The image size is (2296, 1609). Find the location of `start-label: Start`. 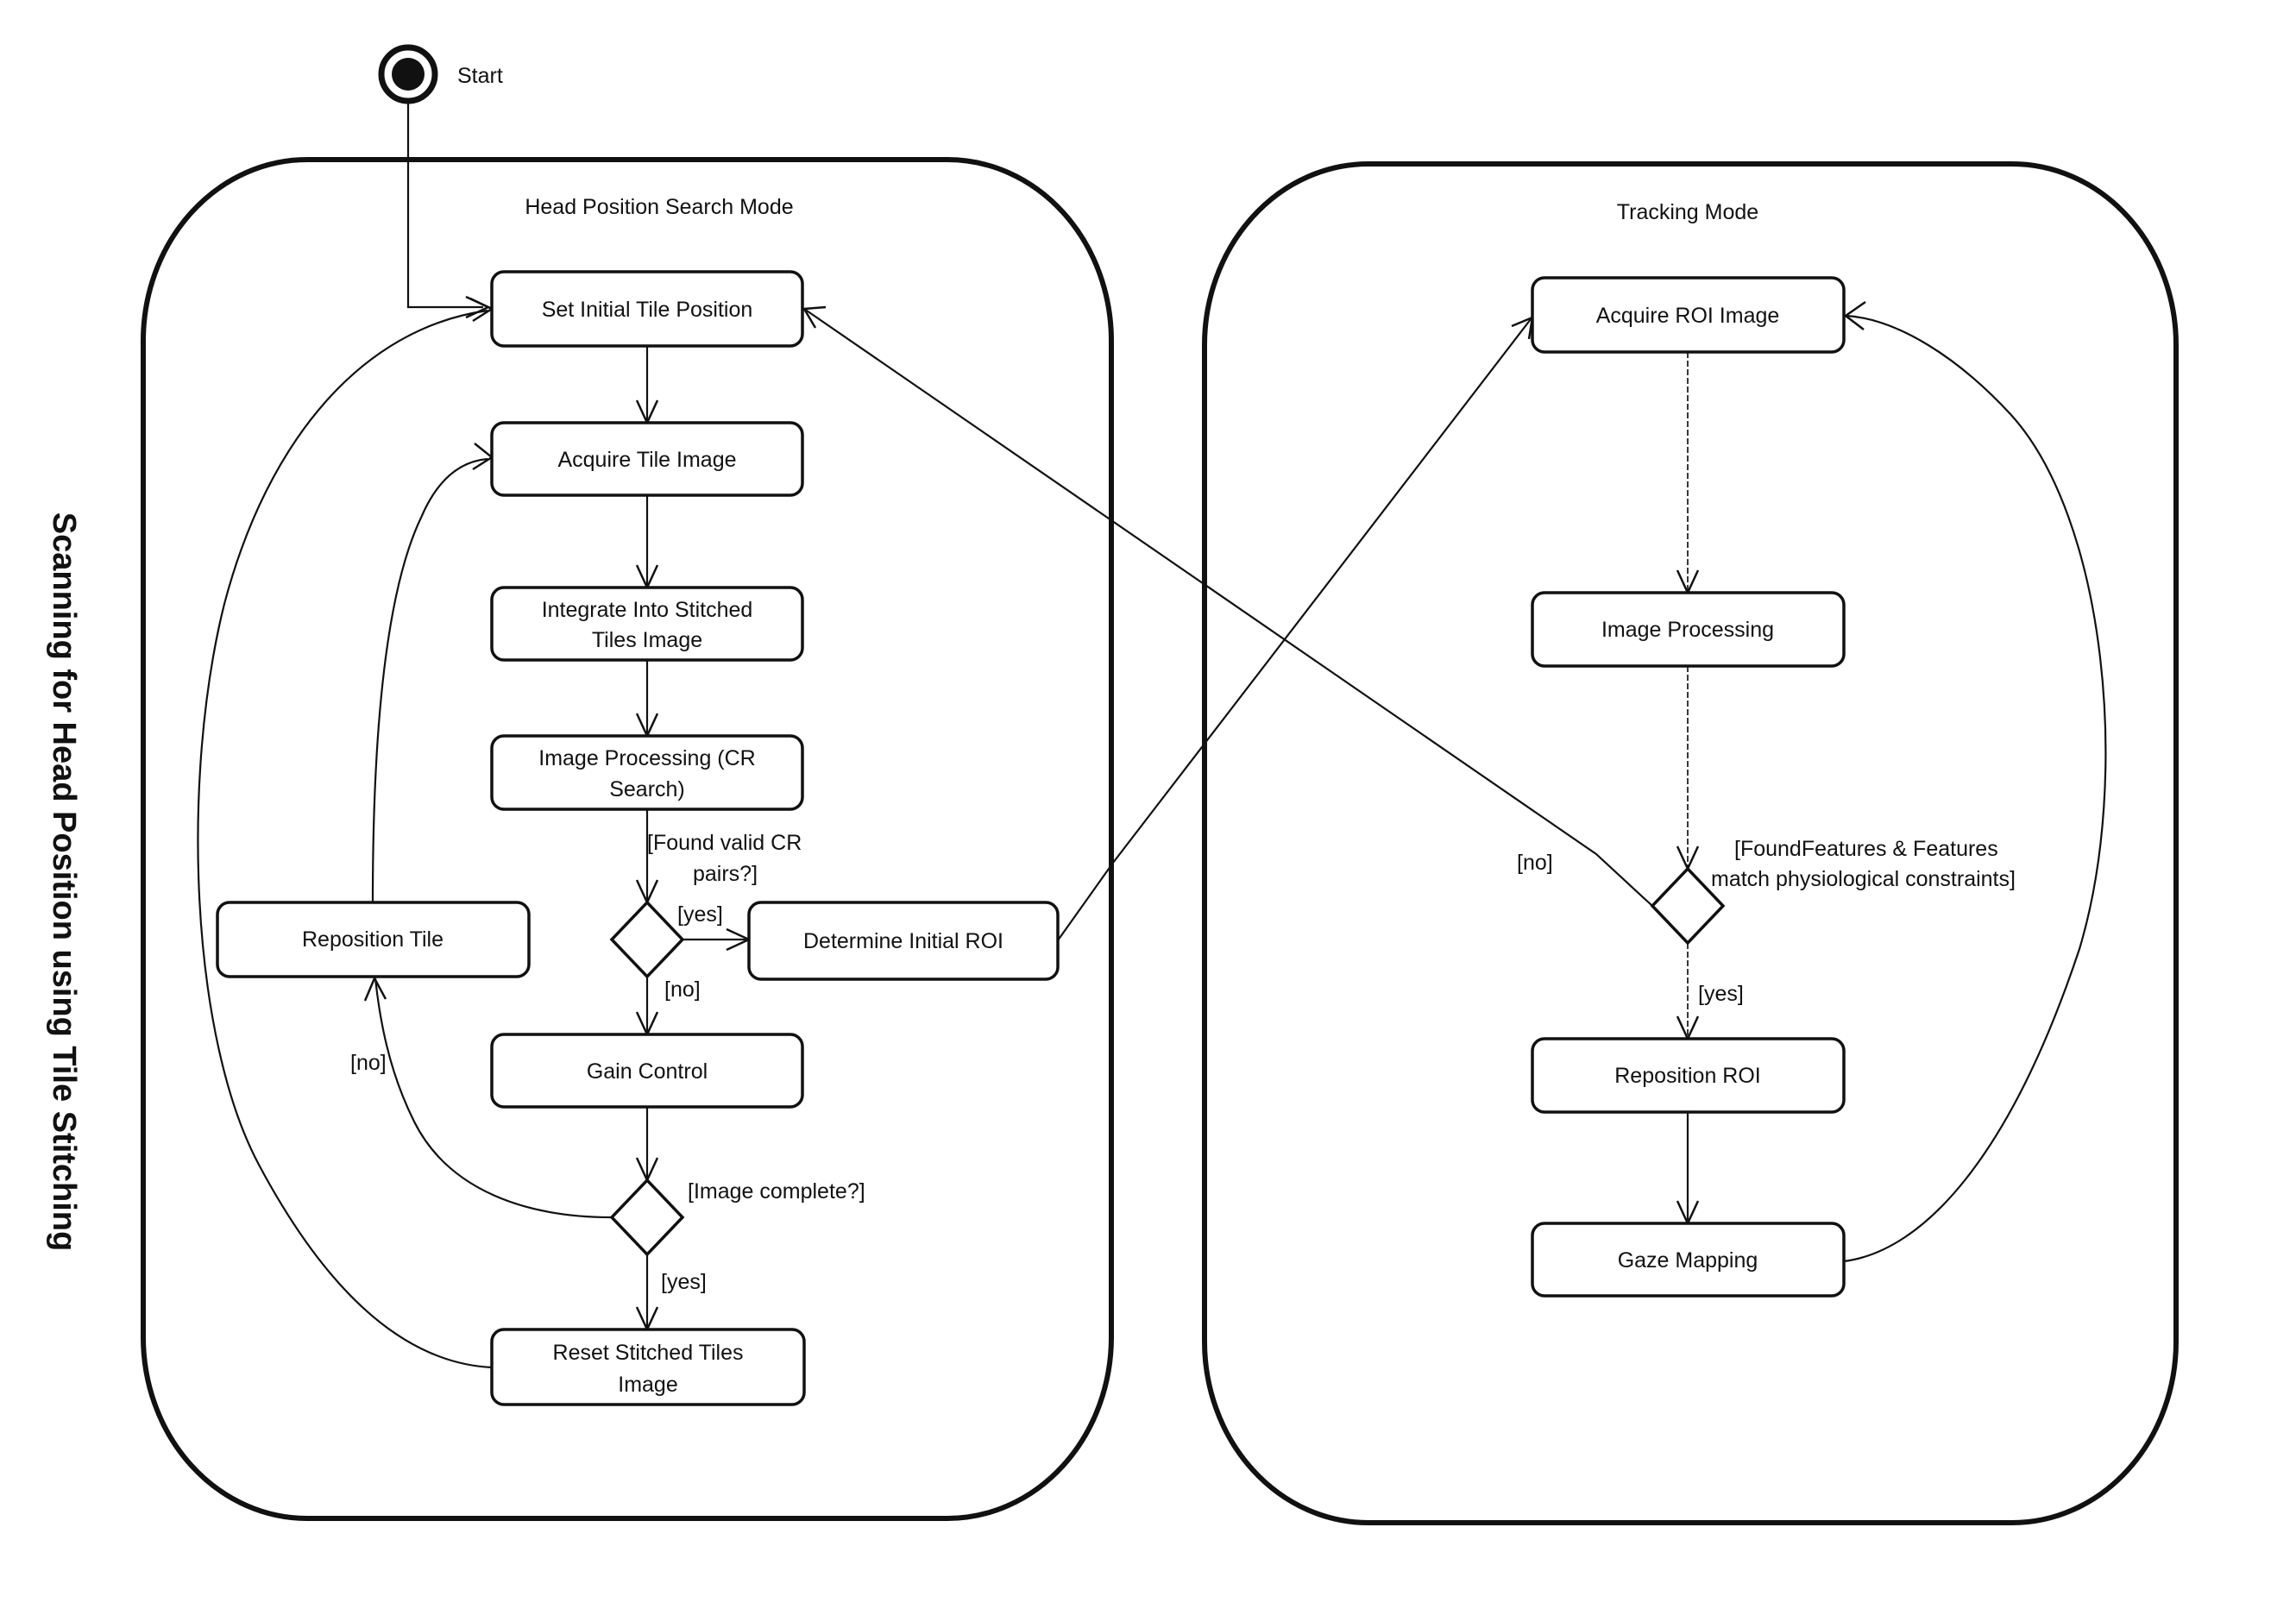

start-label: Start is located at coordinates (480, 76).